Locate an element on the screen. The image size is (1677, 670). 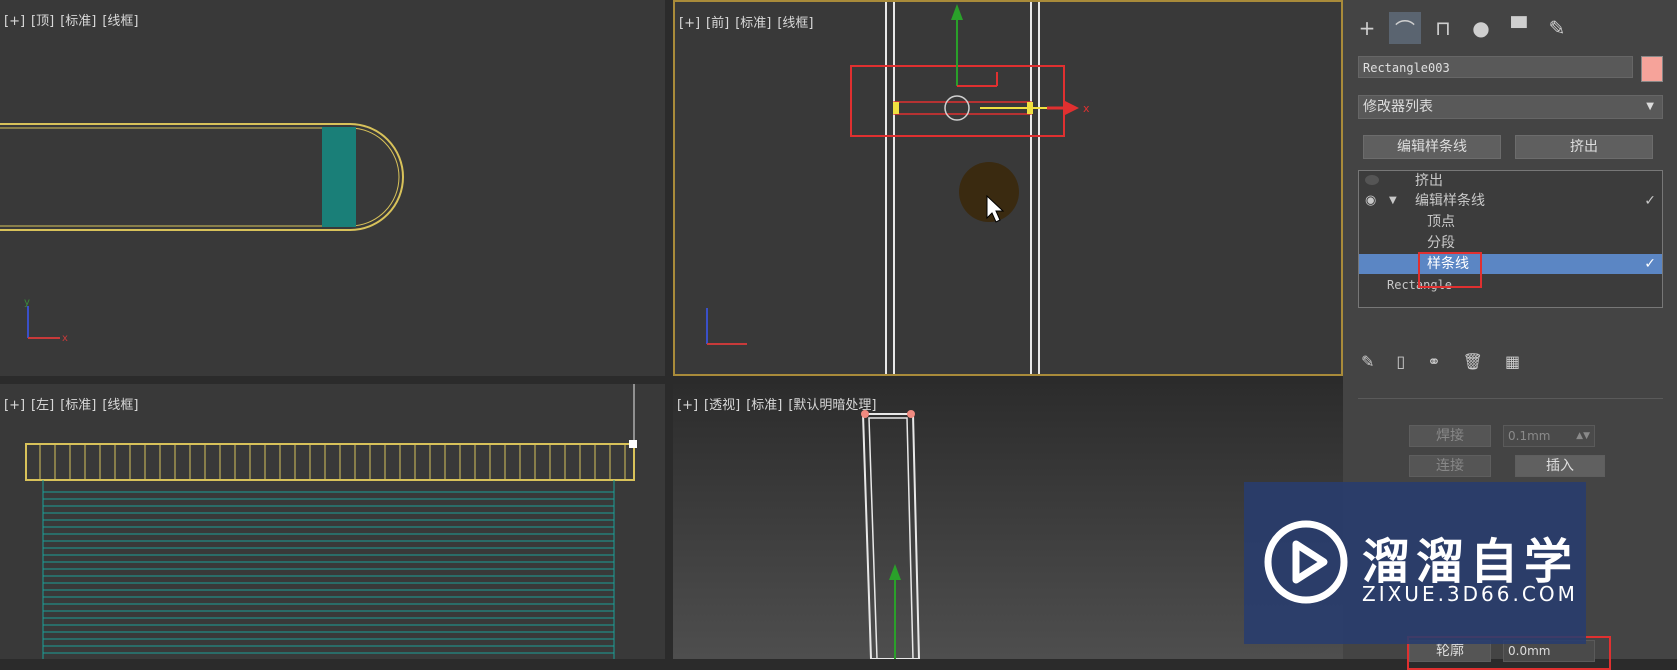
perspective-geometry is located at coordinates (891, 534).